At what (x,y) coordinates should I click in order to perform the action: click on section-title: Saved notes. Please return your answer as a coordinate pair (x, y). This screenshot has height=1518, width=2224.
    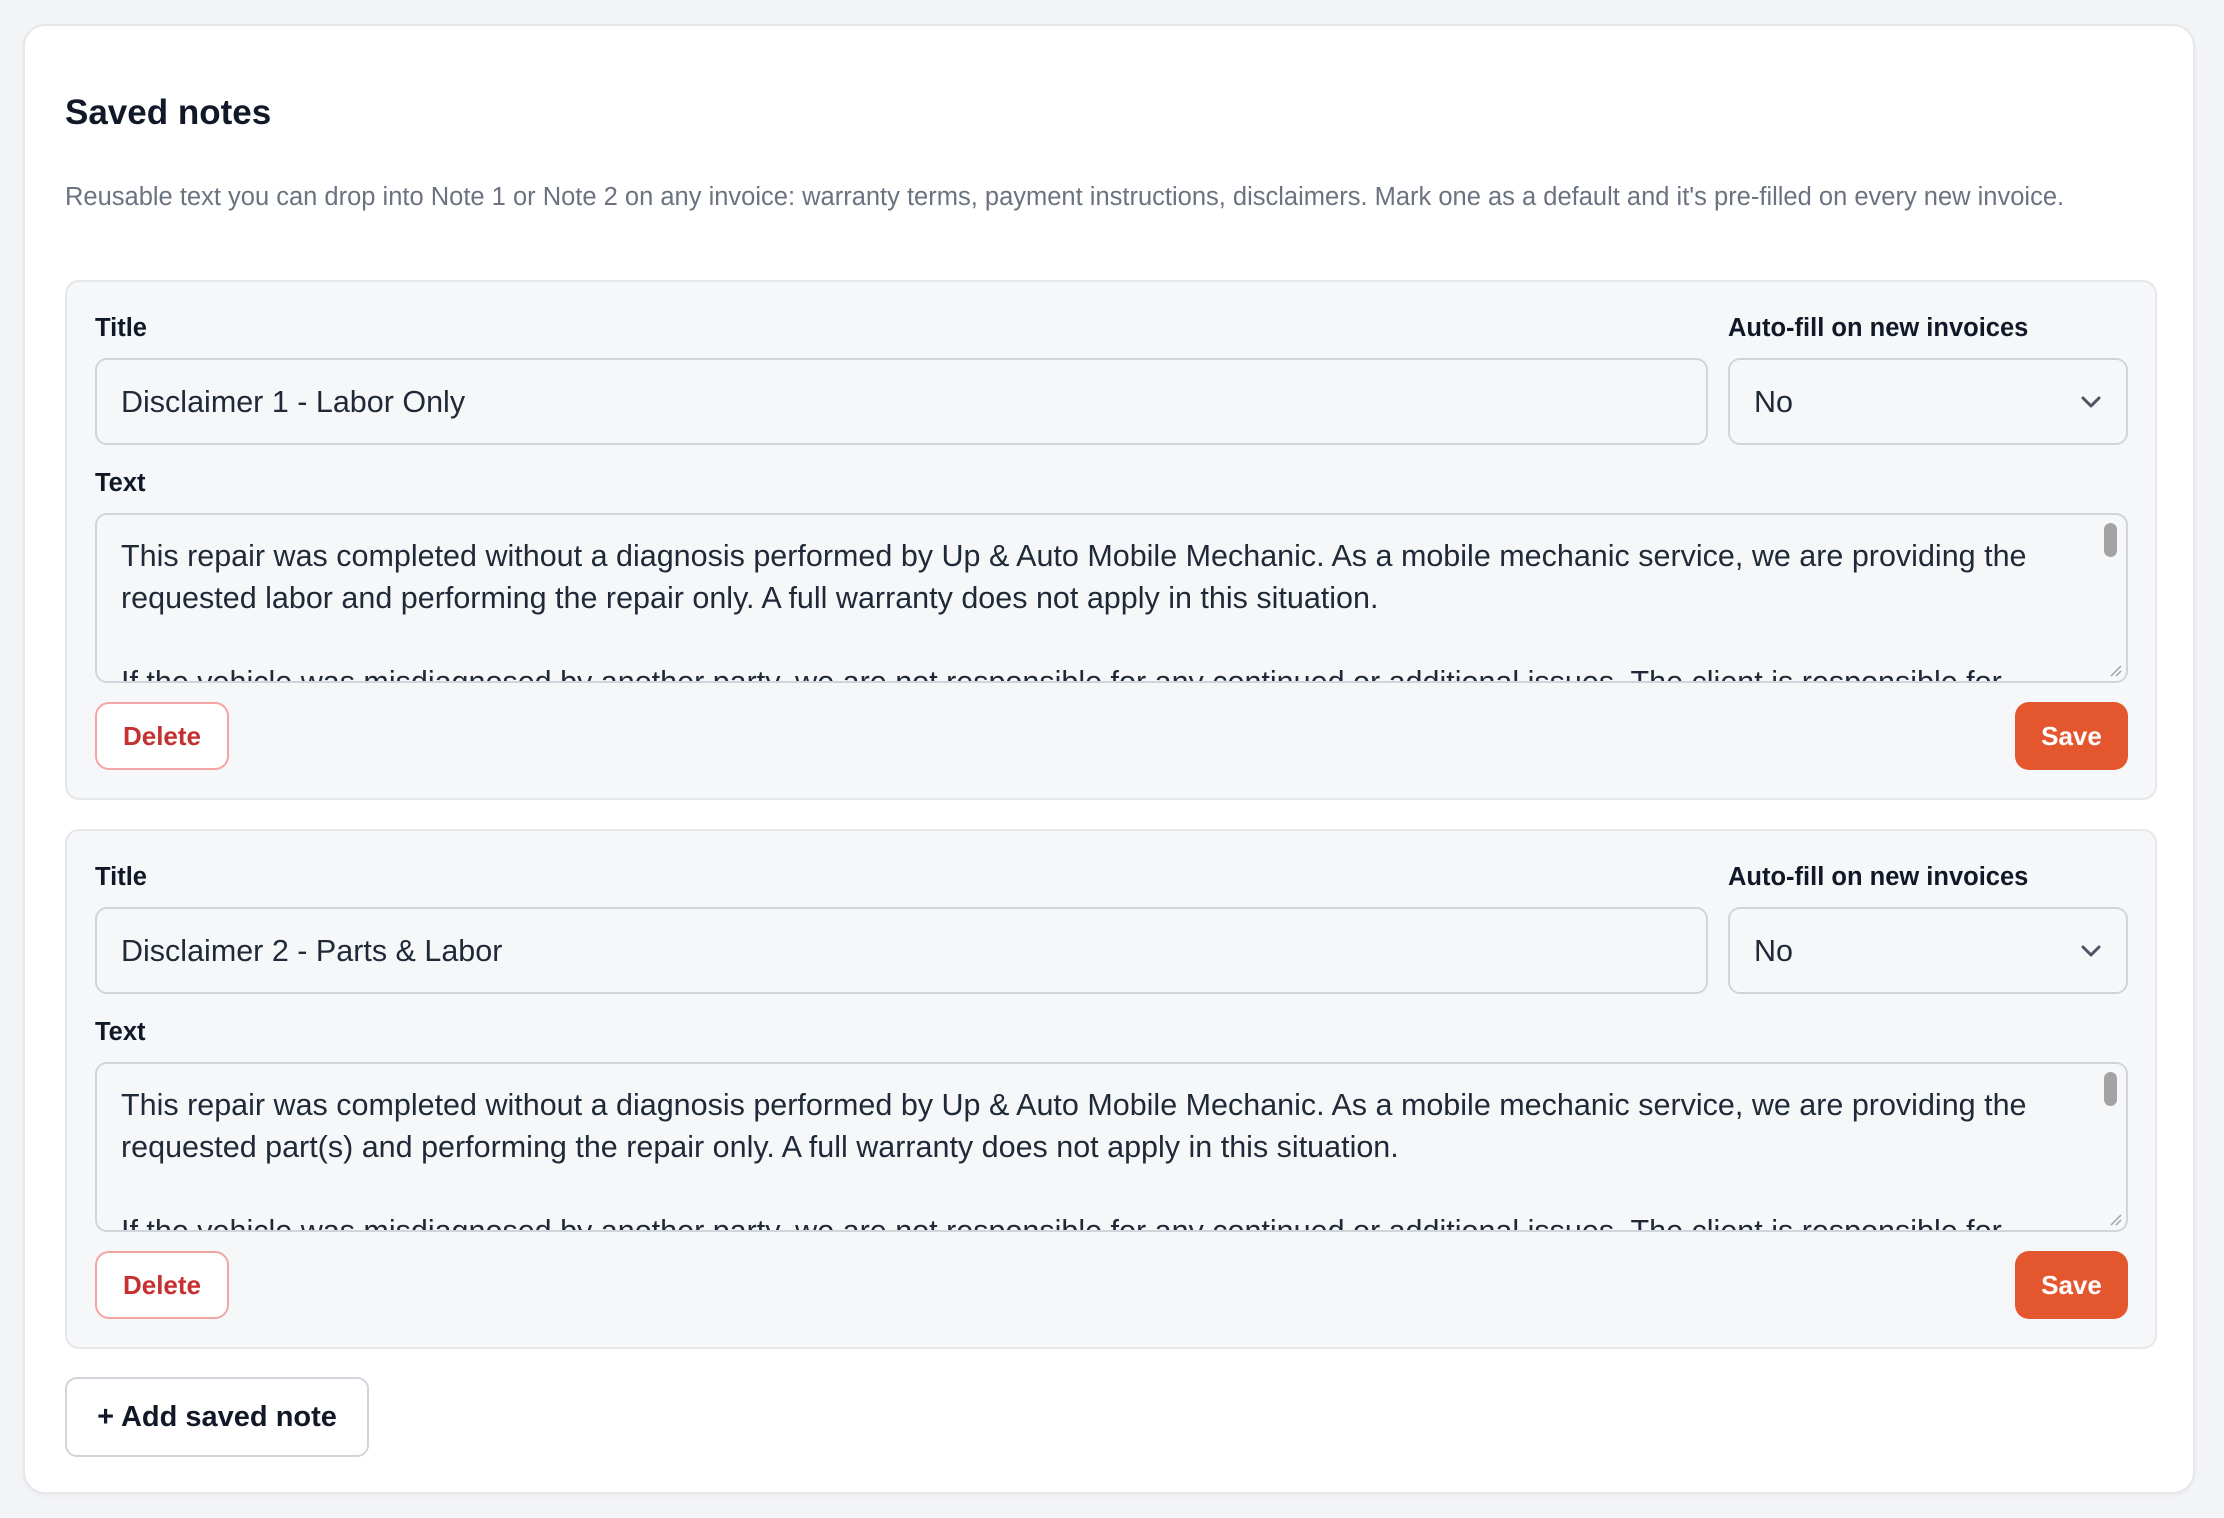
    Looking at the image, I should click on (168, 112).